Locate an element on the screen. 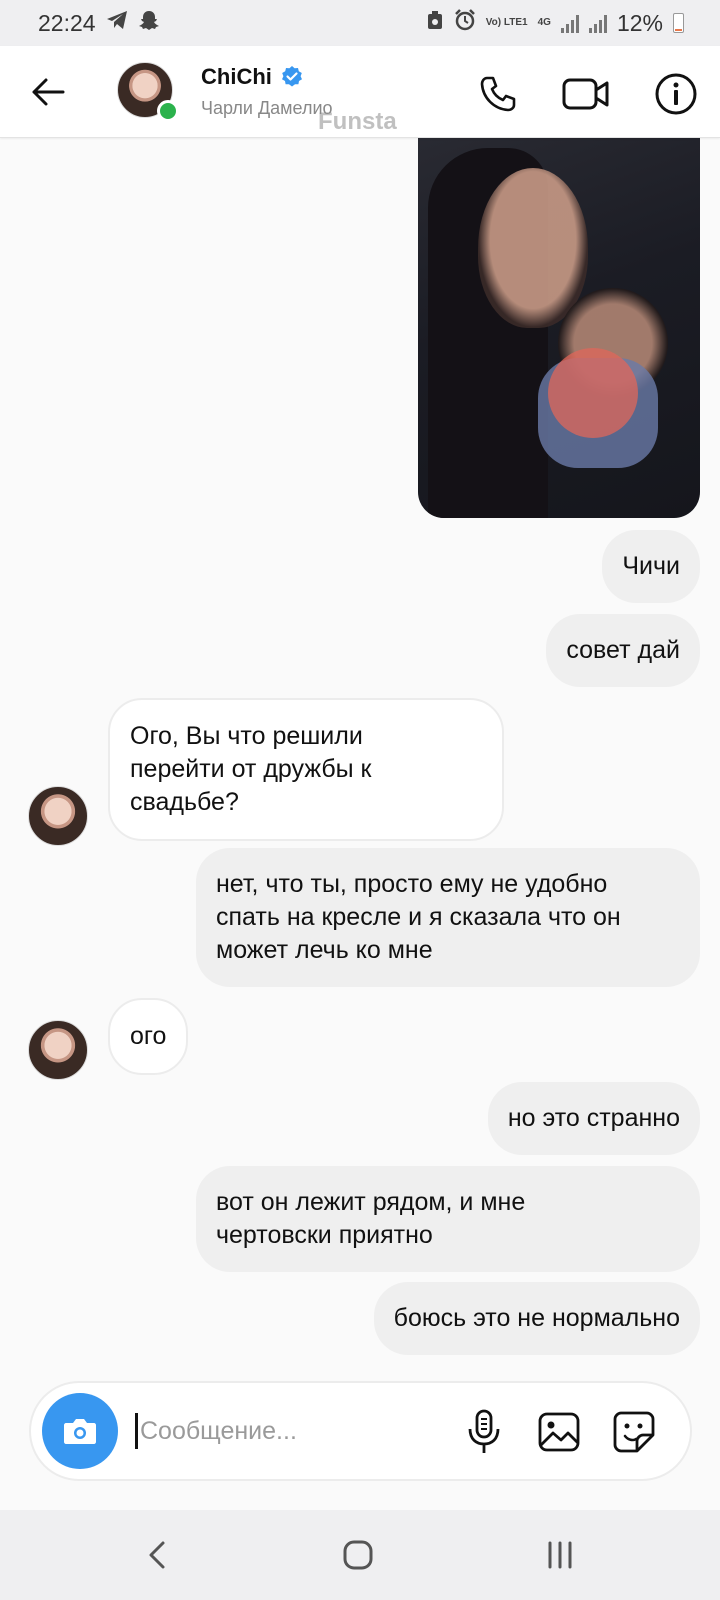  battery-icon is located at coordinates (678, 23).